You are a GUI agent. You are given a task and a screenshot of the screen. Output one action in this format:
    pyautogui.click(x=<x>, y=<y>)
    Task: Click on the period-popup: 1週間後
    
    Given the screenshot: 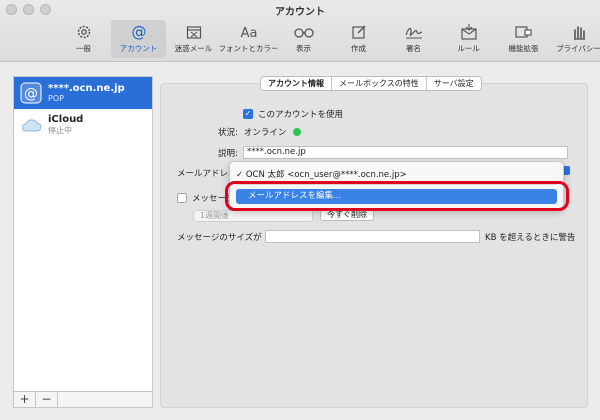 What is the action you would take?
    pyautogui.click(x=253, y=216)
    